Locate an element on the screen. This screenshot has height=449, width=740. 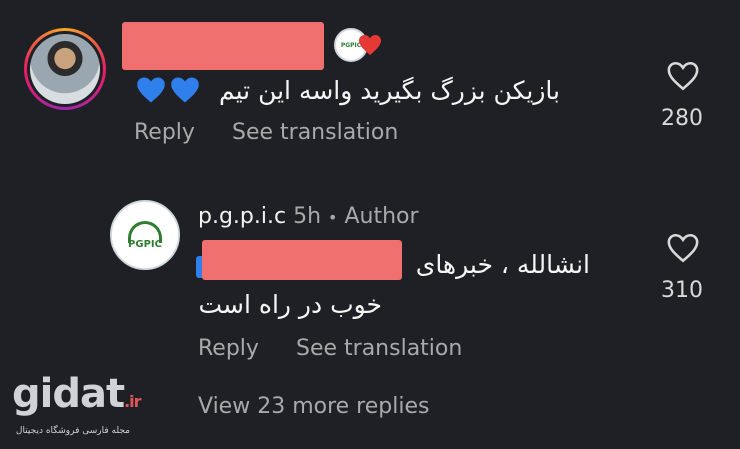
comment-header: p.g.p.i.c 5h • Author is located at coordinates (308, 216).